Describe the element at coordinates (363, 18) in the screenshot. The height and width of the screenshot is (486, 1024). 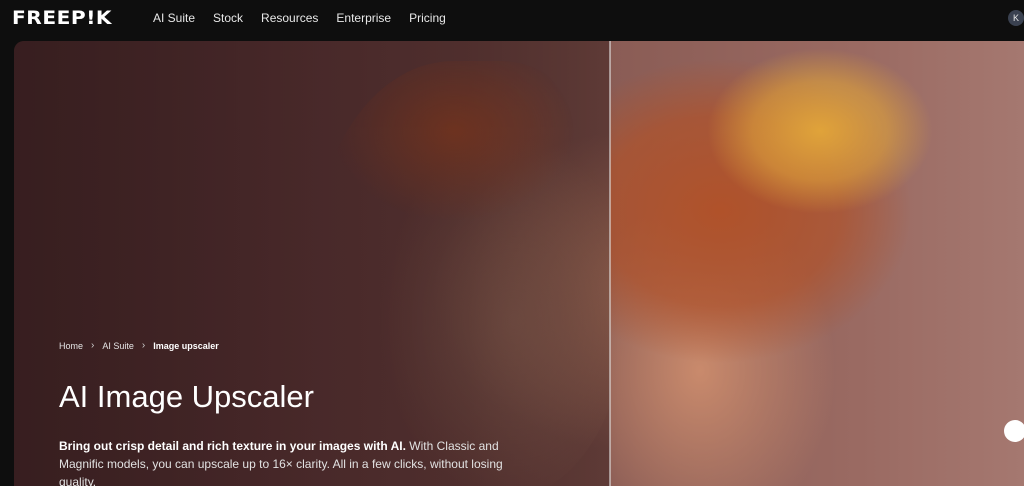
I see `nav-enterprise: Enterprise` at that location.